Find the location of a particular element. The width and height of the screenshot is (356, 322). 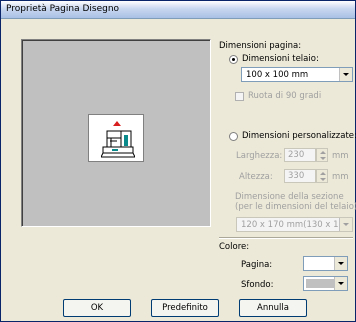

section-size-value: 120 x 170 mm(130 x 180 m is located at coordinates (291, 225).